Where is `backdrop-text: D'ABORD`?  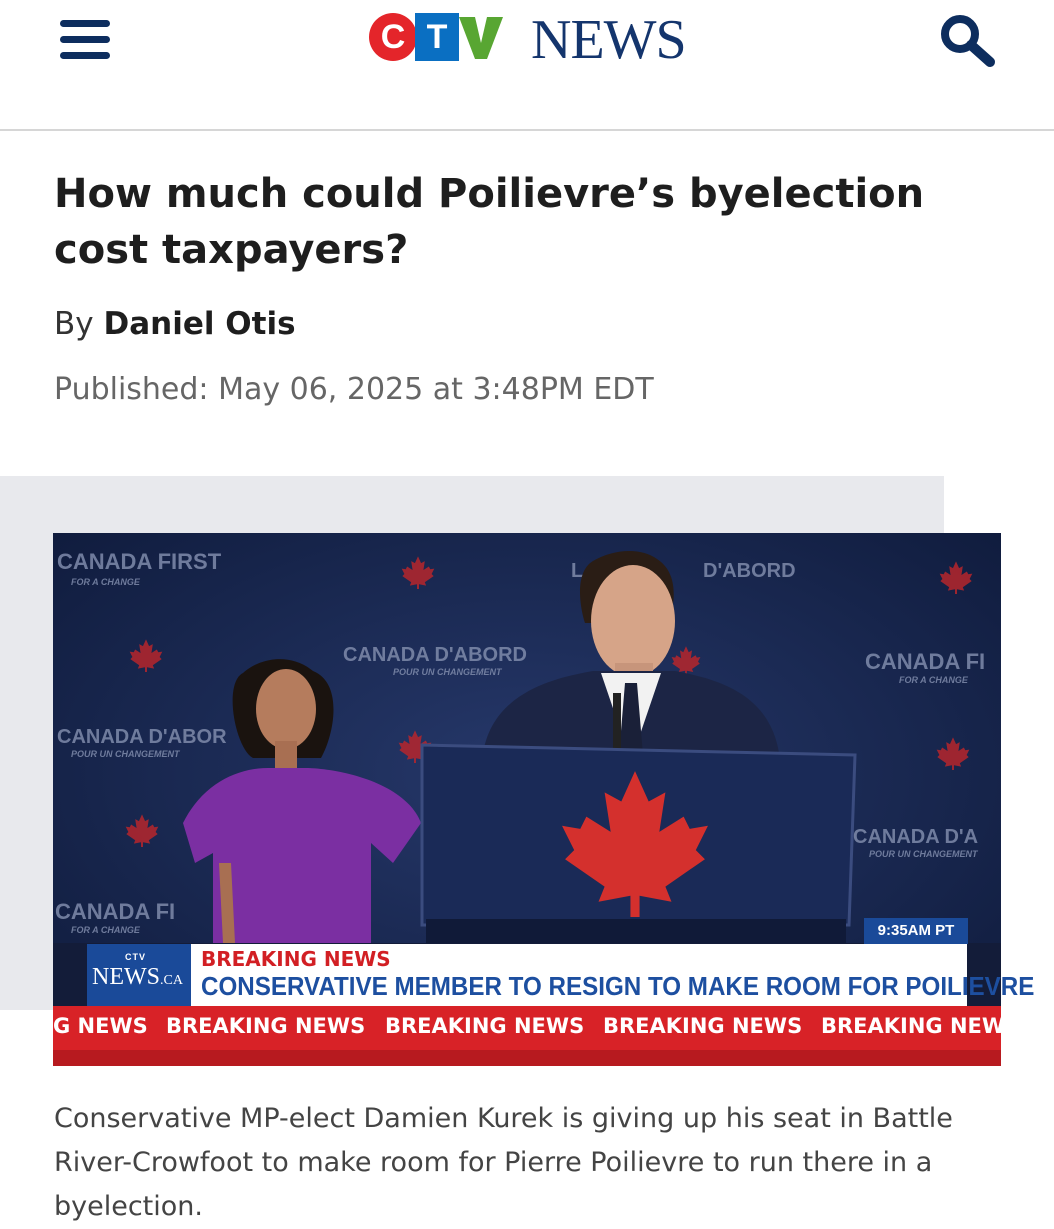
backdrop-text: D'ABORD is located at coordinates (749, 571).